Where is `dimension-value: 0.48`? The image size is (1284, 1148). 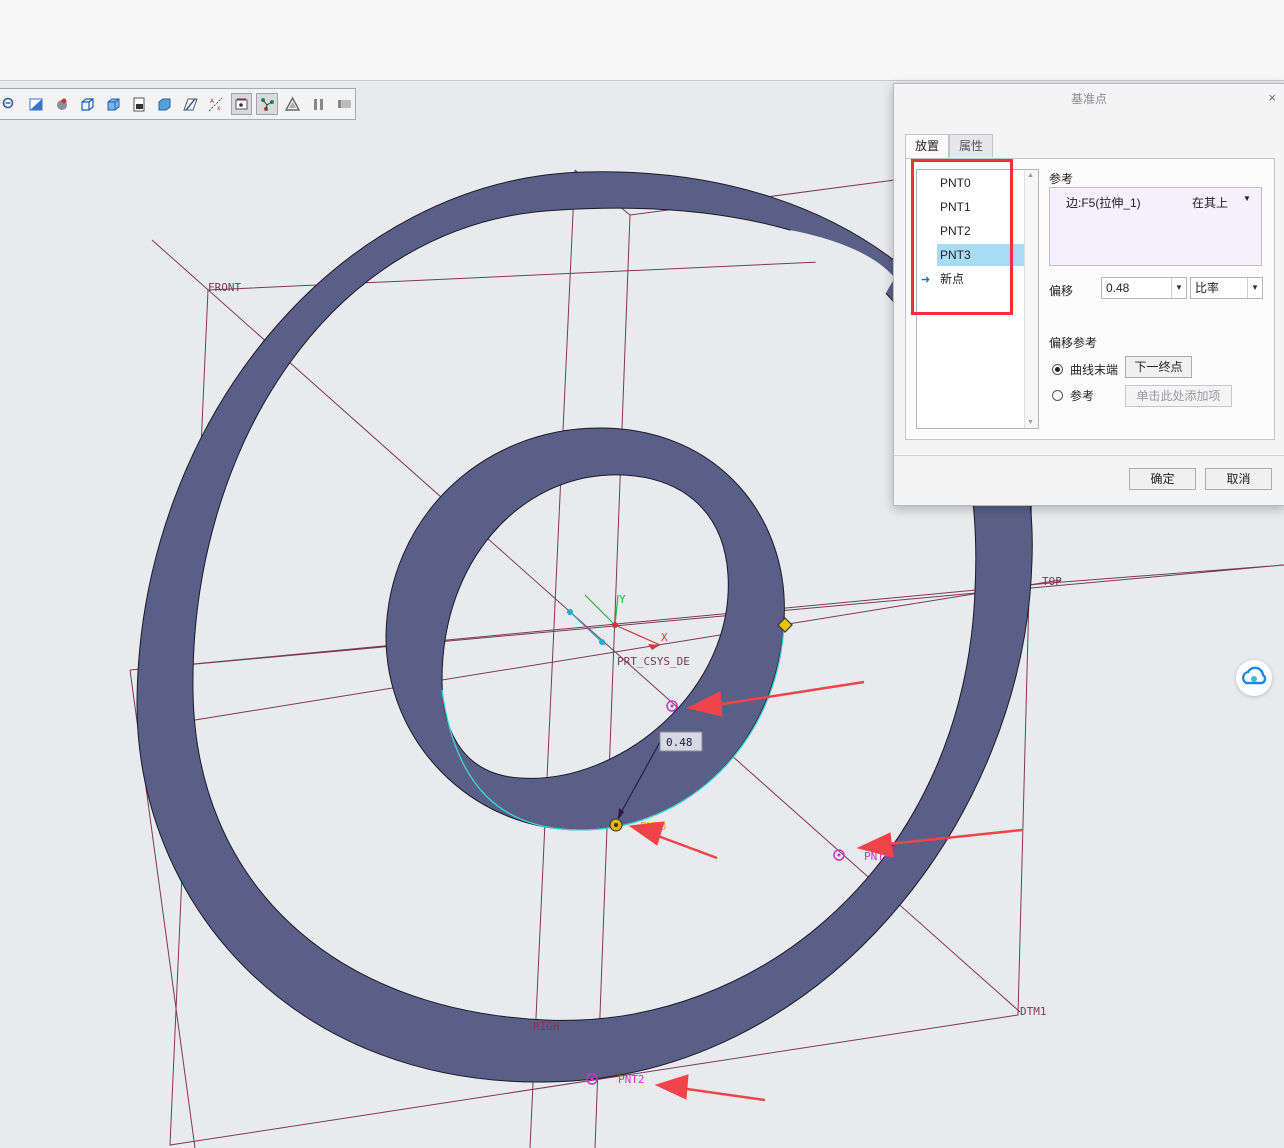
dimension-value: 0.48 is located at coordinates (679, 742).